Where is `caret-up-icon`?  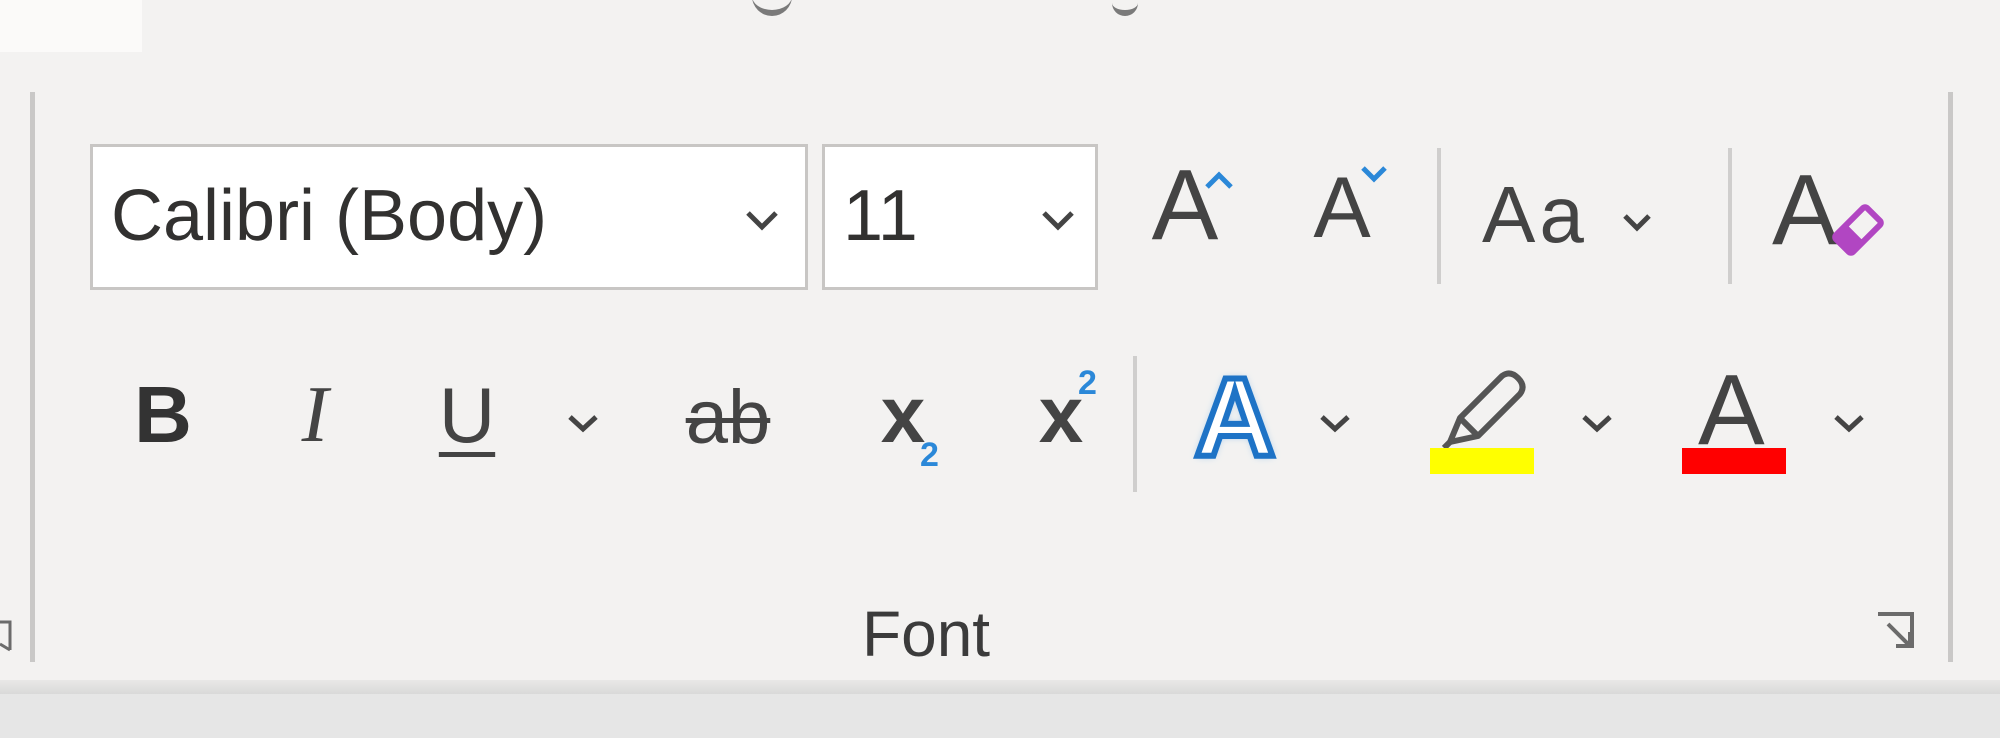
caret-up-icon is located at coordinates (1219, 182).